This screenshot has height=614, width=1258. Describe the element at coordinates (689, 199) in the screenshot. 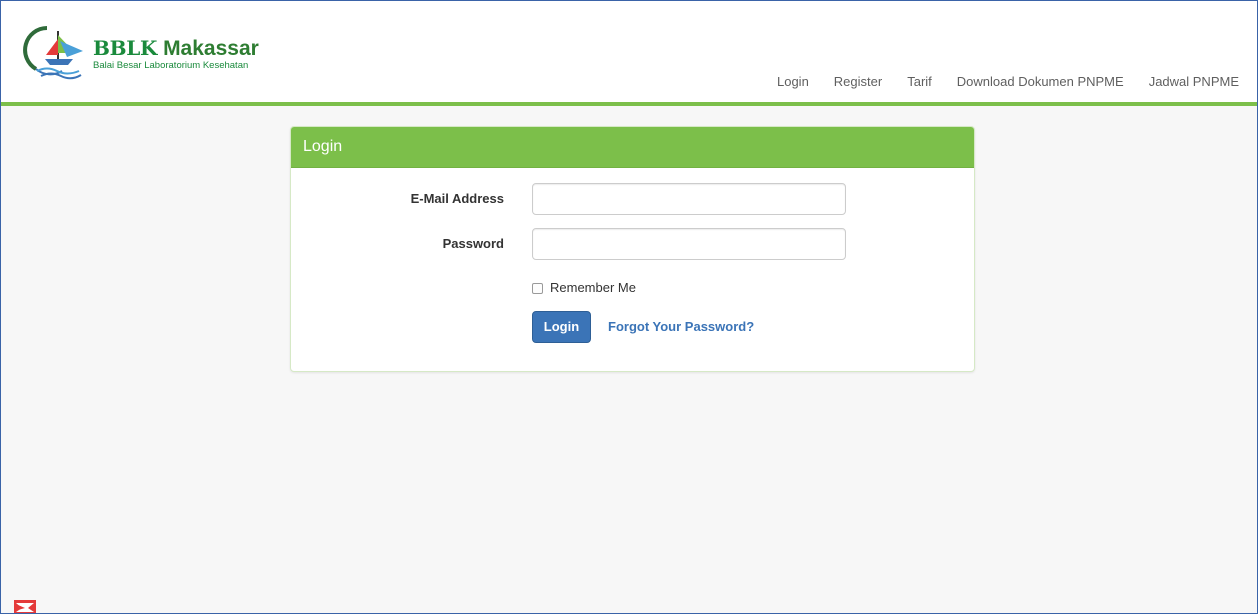

I see `email-field` at that location.